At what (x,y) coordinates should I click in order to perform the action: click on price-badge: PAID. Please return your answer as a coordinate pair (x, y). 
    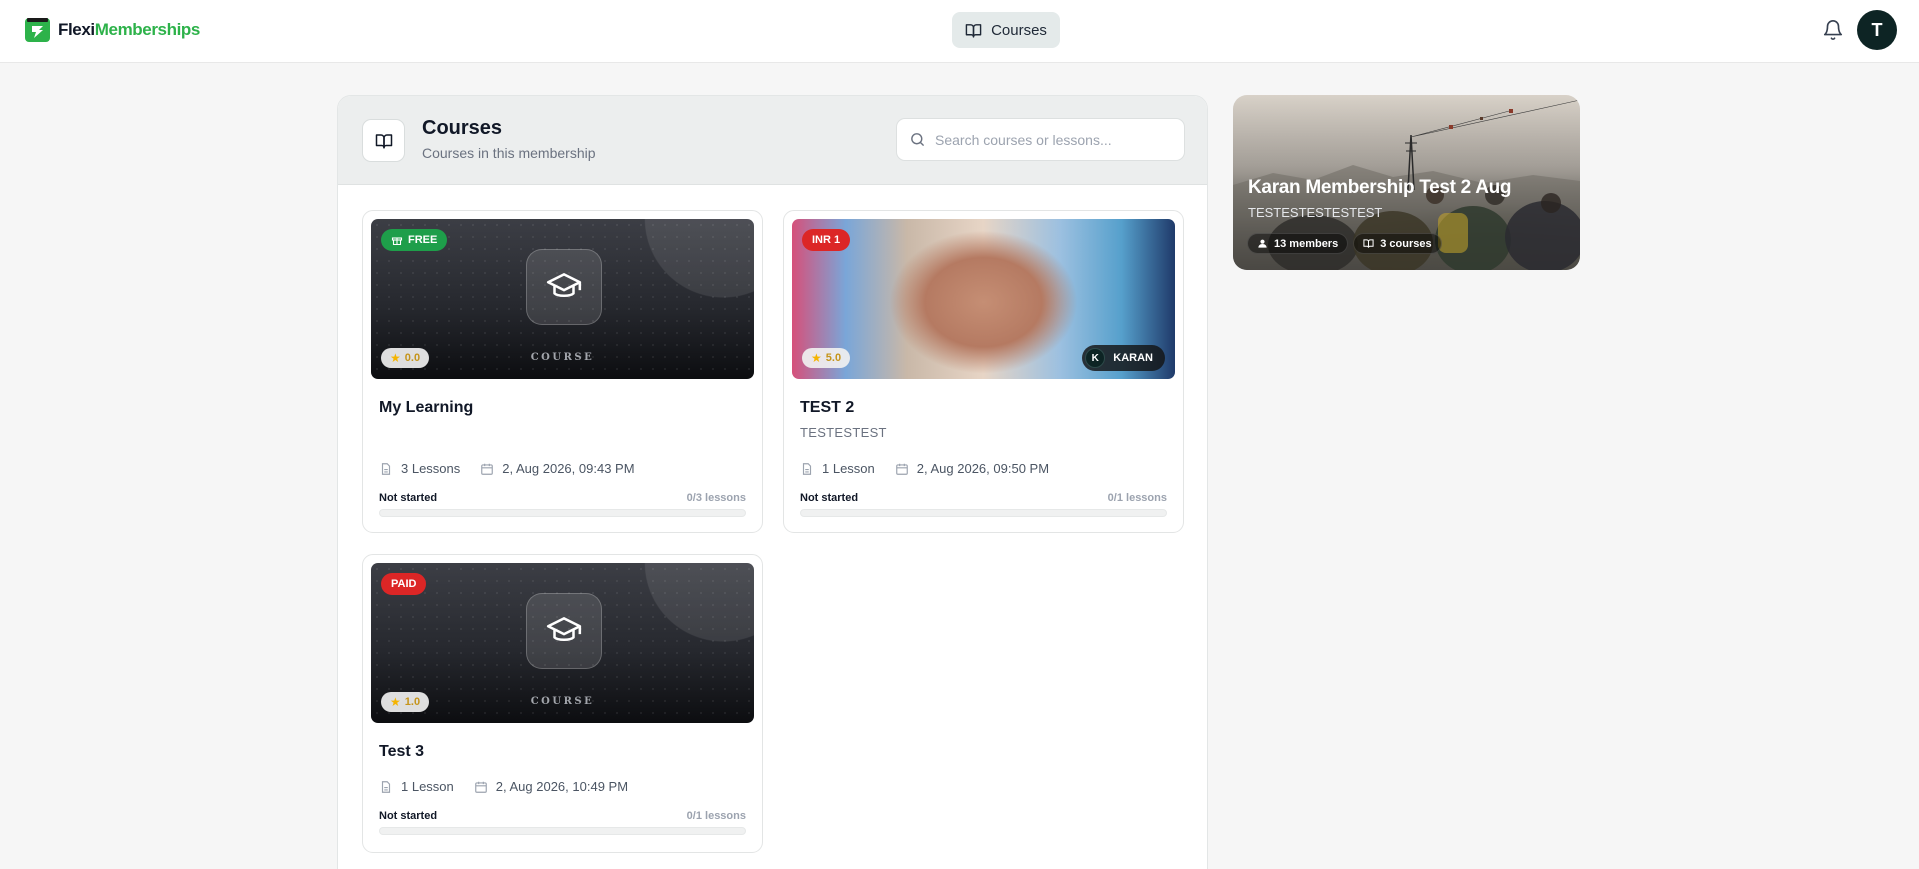
    Looking at the image, I should click on (404, 584).